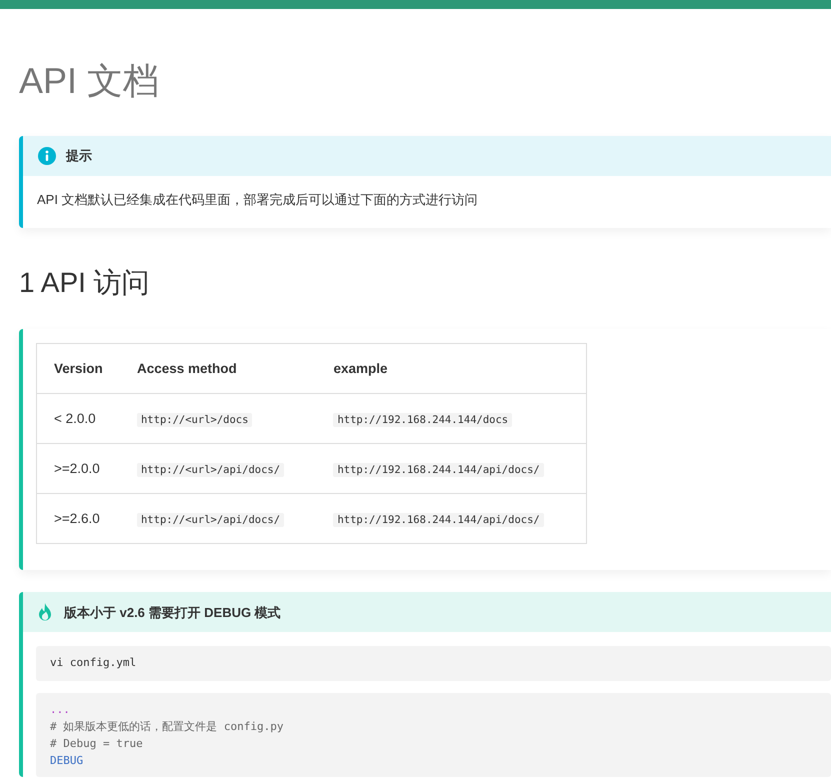 The width and height of the screenshot is (831, 781). What do you see at coordinates (89, 80) in the screenshot?
I see `page-title: API 文档` at bounding box center [89, 80].